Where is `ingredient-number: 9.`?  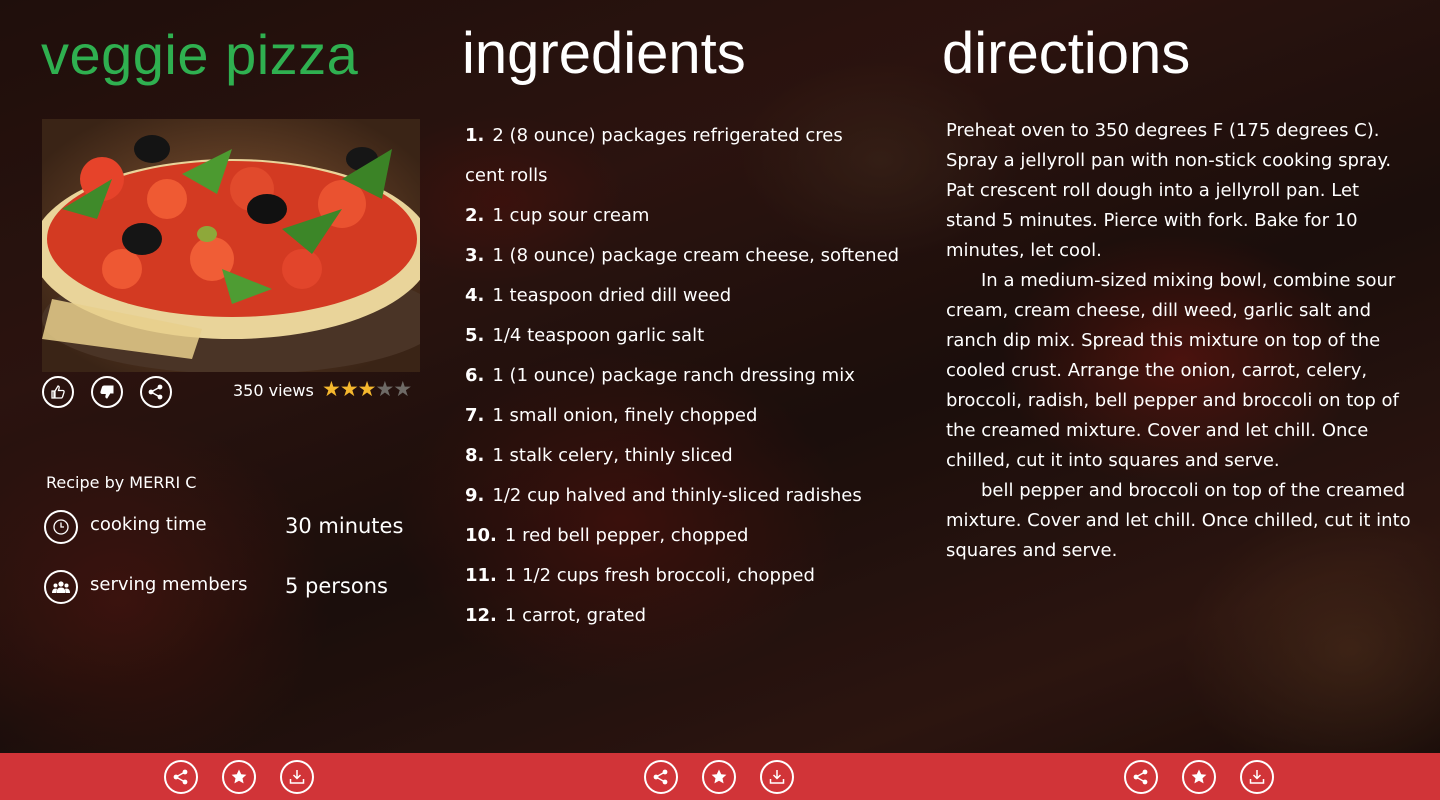
ingredient-number: 9. is located at coordinates (475, 495).